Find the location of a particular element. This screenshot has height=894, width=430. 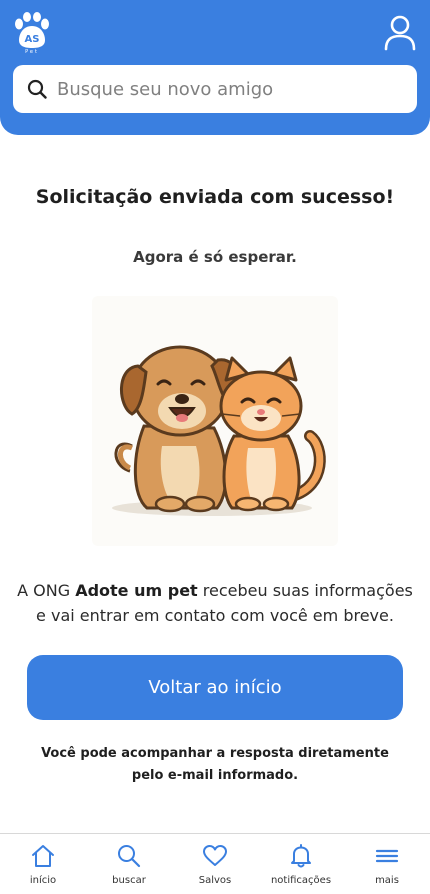

bottom-navigation: início buscar Salvos notificações mais is located at coordinates (215, 863).